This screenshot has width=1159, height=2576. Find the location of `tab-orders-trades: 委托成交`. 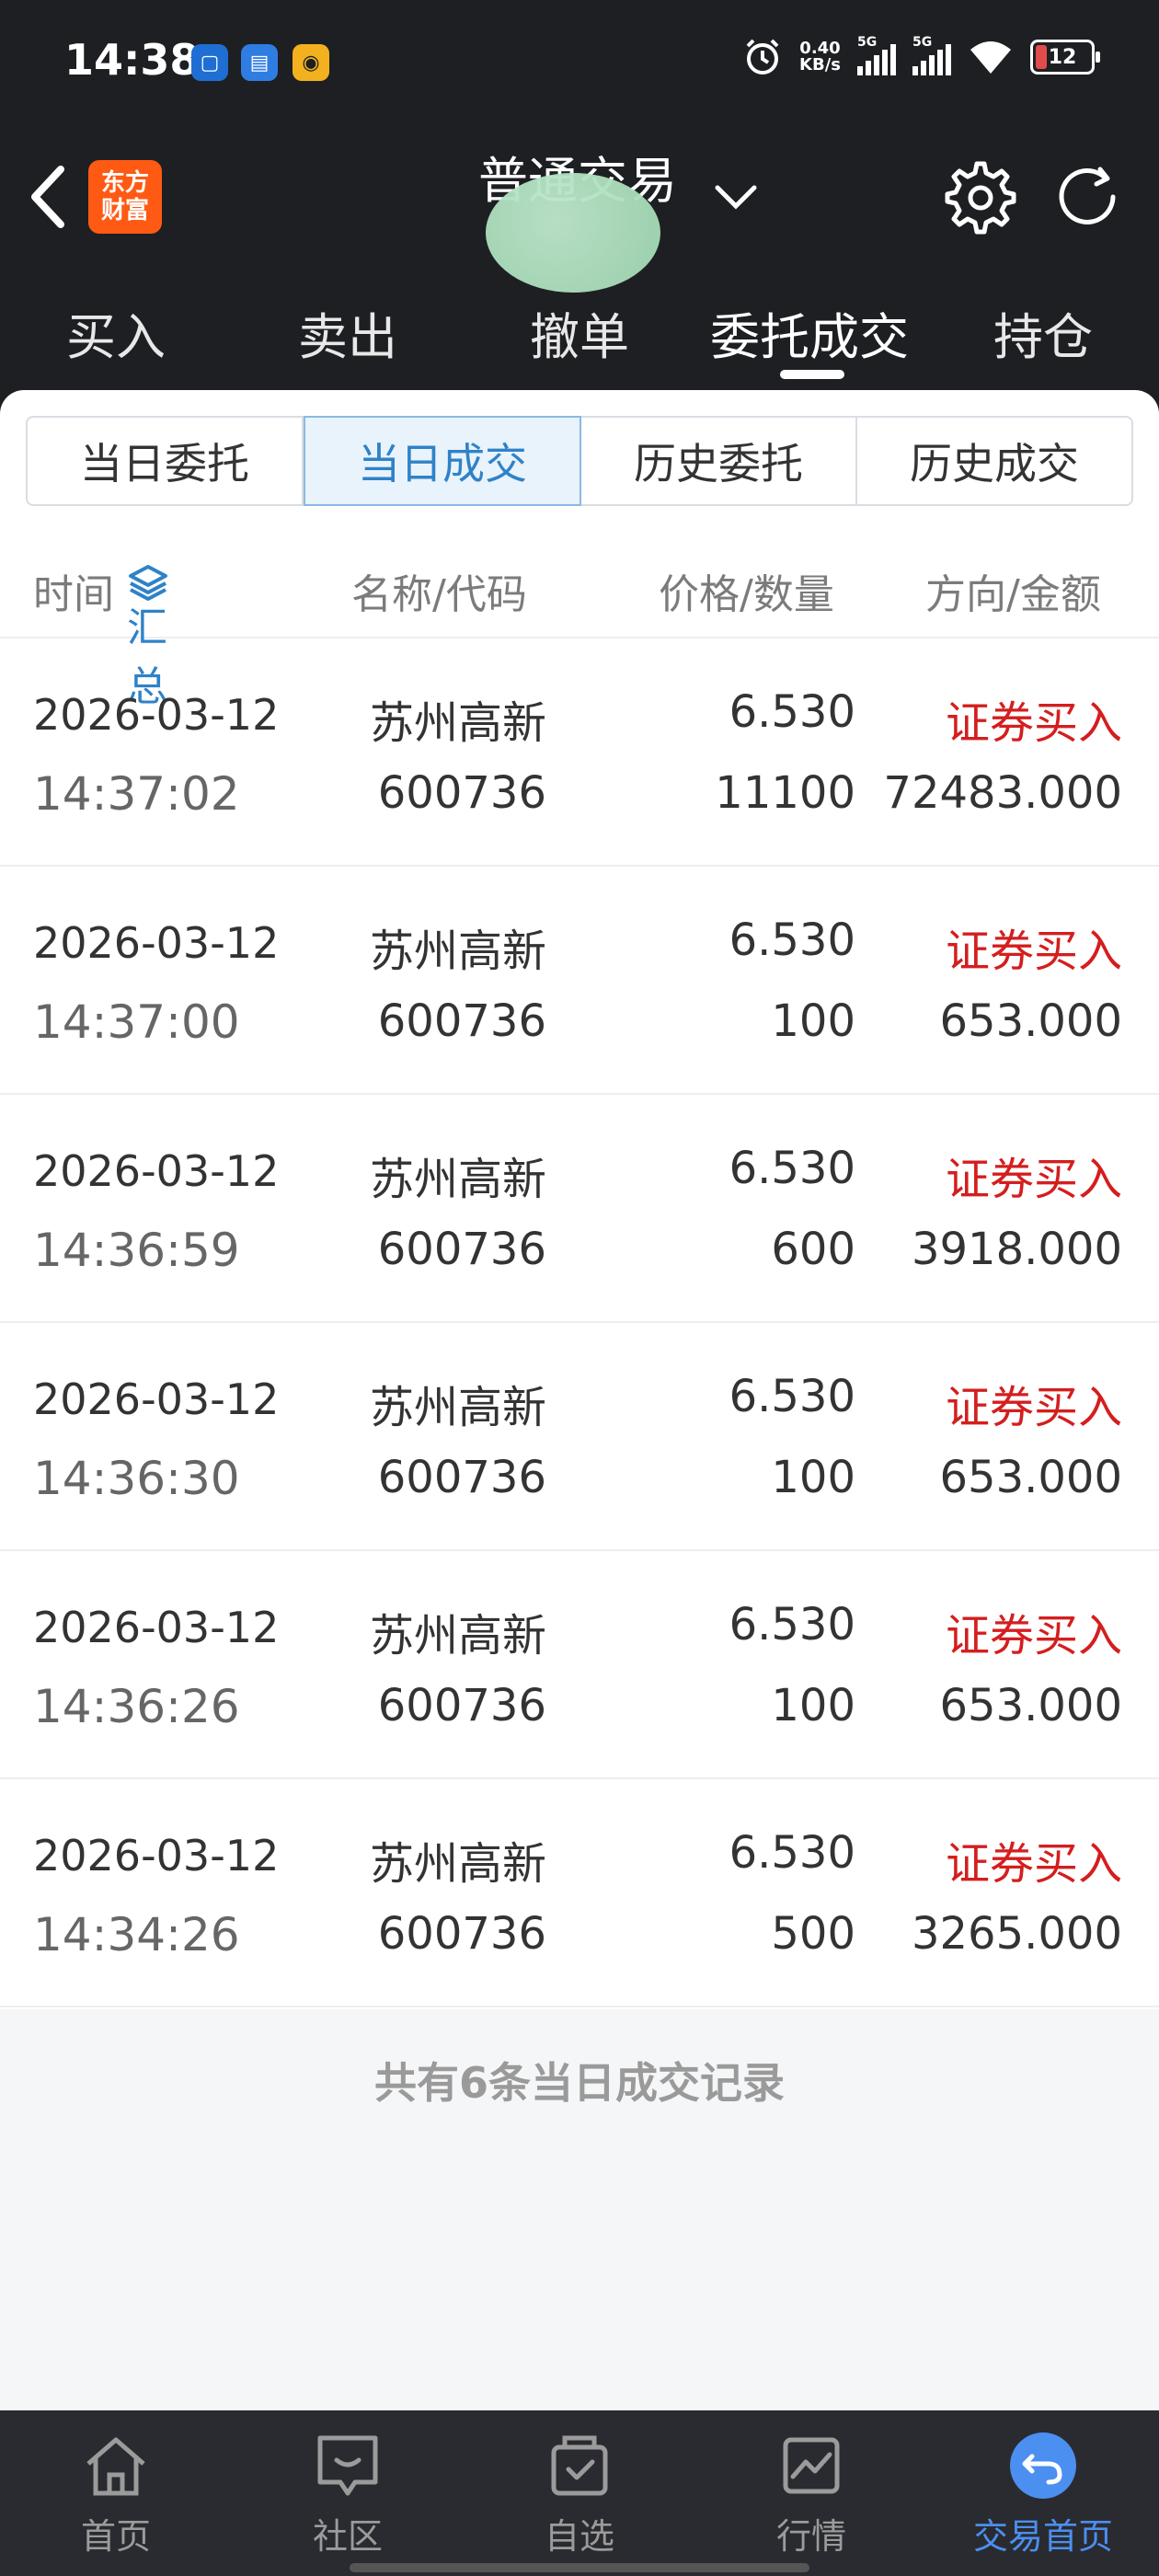

tab-orders-trades: 委托成交 is located at coordinates (809, 332).